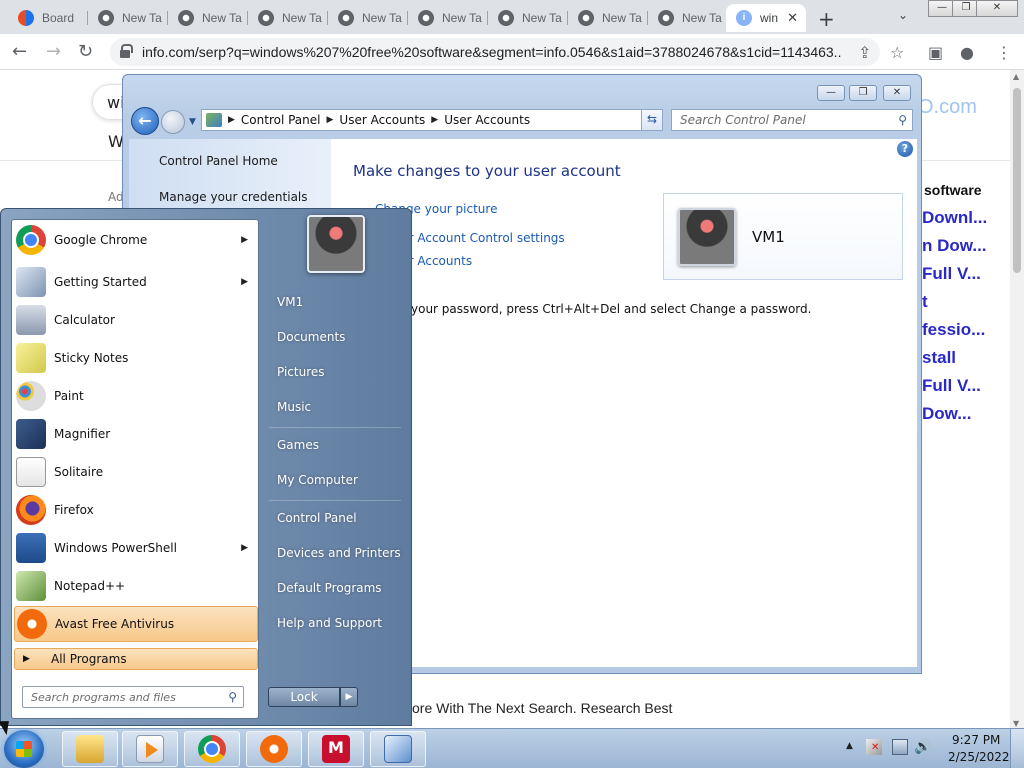 Image resolution: width=1024 pixels, height=768 pixels. I want to click on browser-menu-icon: ⋮, so click(1004, 52).